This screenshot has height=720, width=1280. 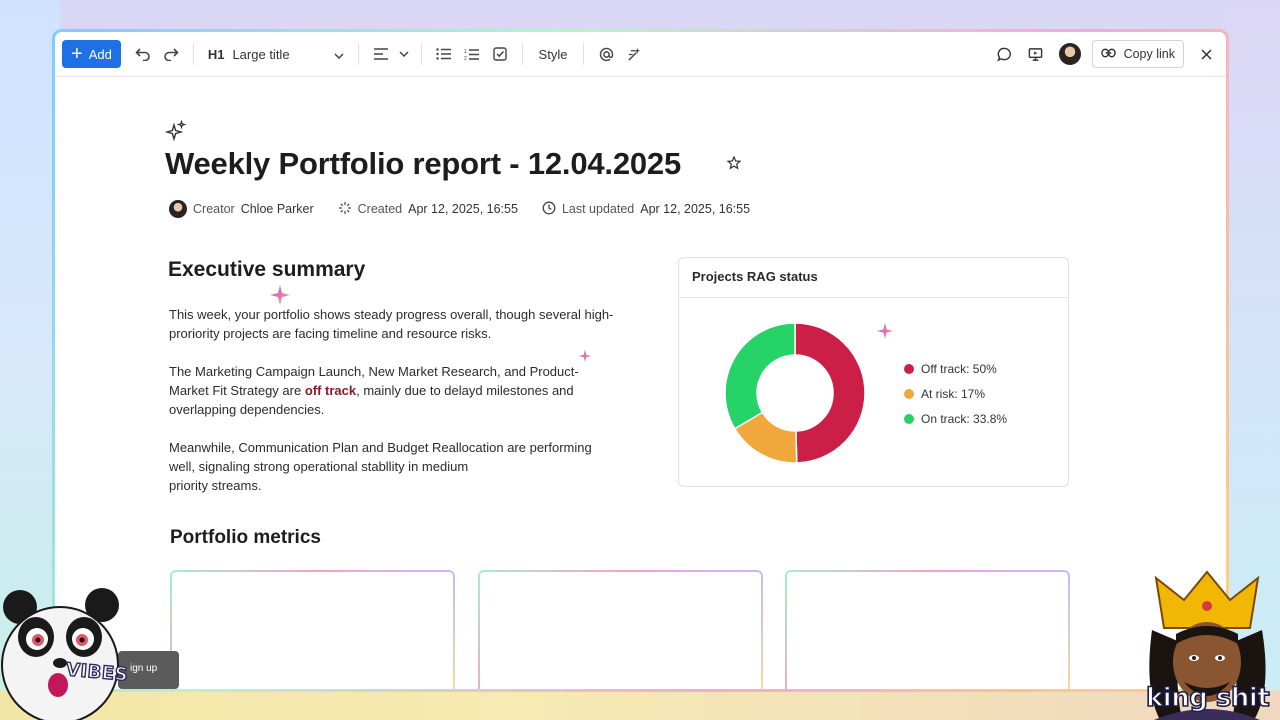 I want to click on updated-value: Apr 12, 2025, 16:55, so click(x=695, y=209).